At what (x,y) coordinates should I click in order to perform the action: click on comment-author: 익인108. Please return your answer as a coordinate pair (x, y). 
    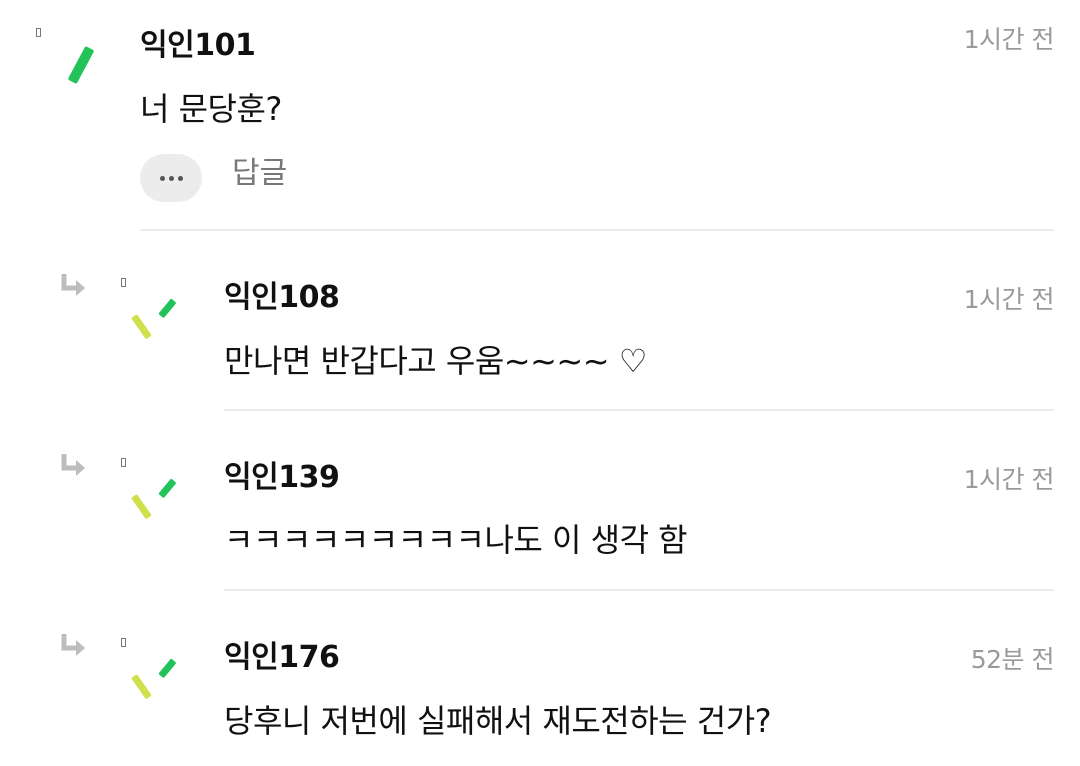
    Looking at the image, I should click on (282, 294).